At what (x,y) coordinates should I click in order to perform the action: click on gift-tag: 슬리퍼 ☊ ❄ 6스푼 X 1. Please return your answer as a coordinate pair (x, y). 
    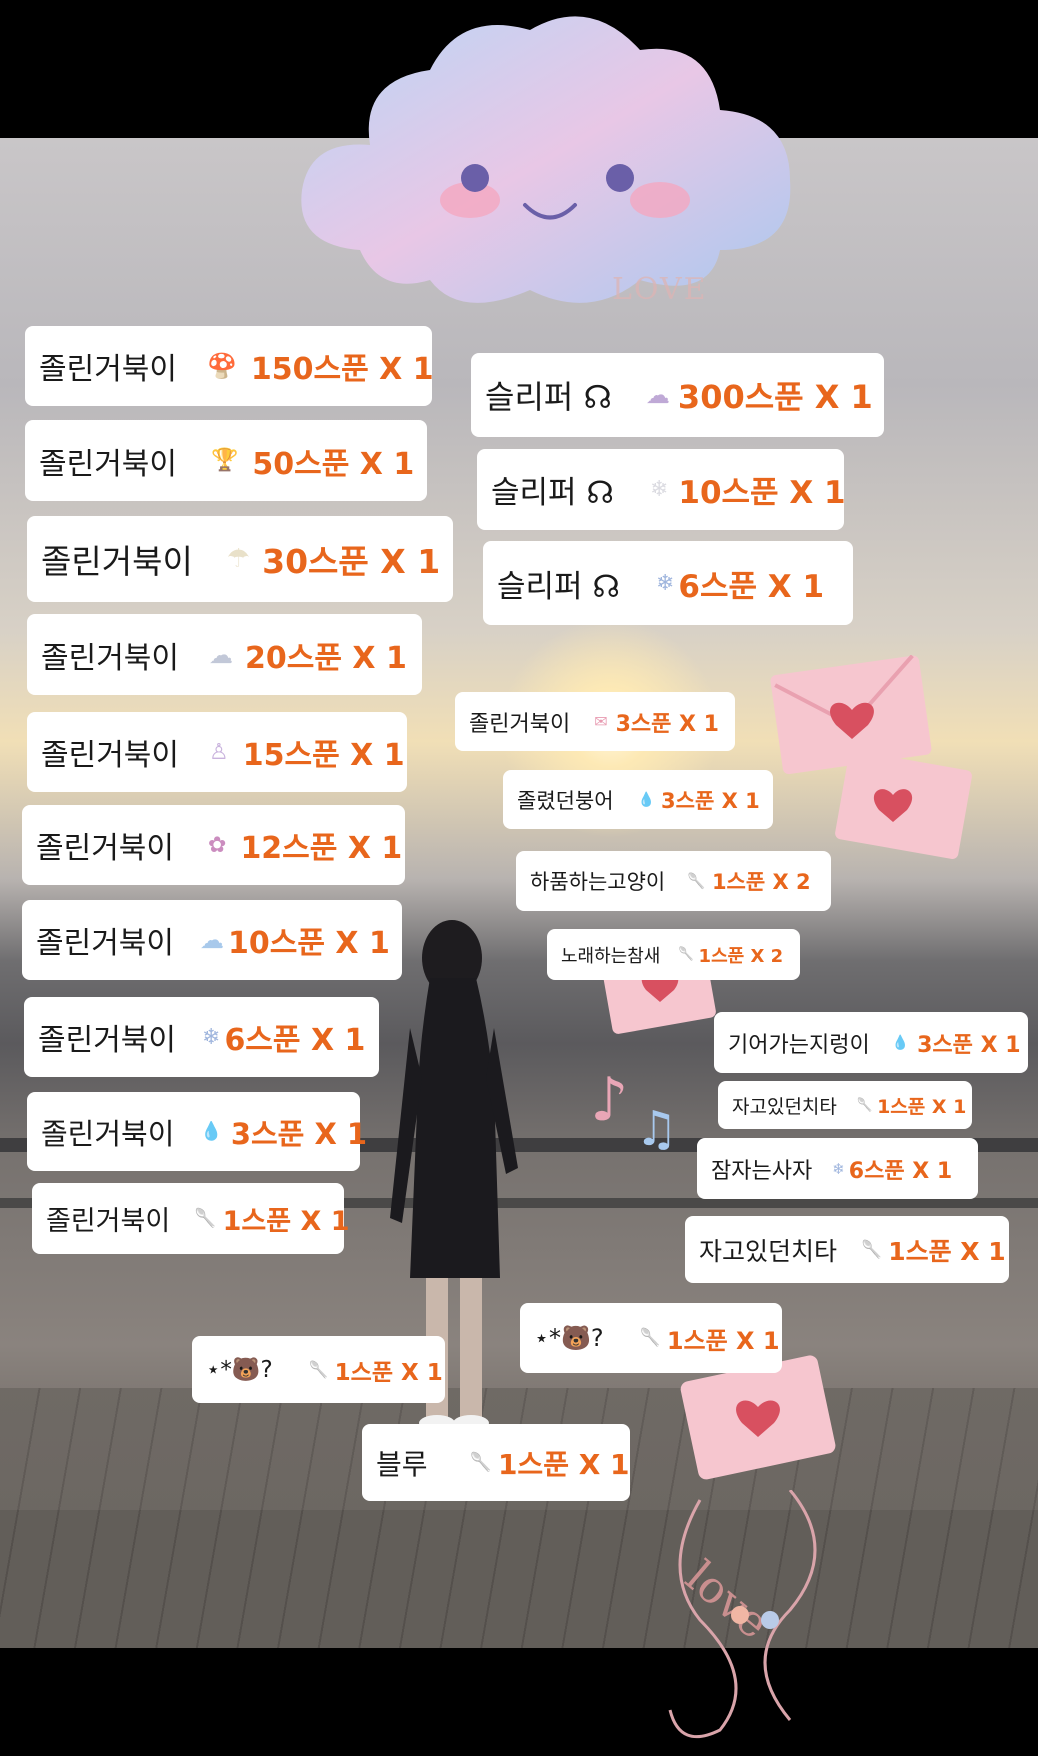
    Looking at the image, I should click on (668, 583).